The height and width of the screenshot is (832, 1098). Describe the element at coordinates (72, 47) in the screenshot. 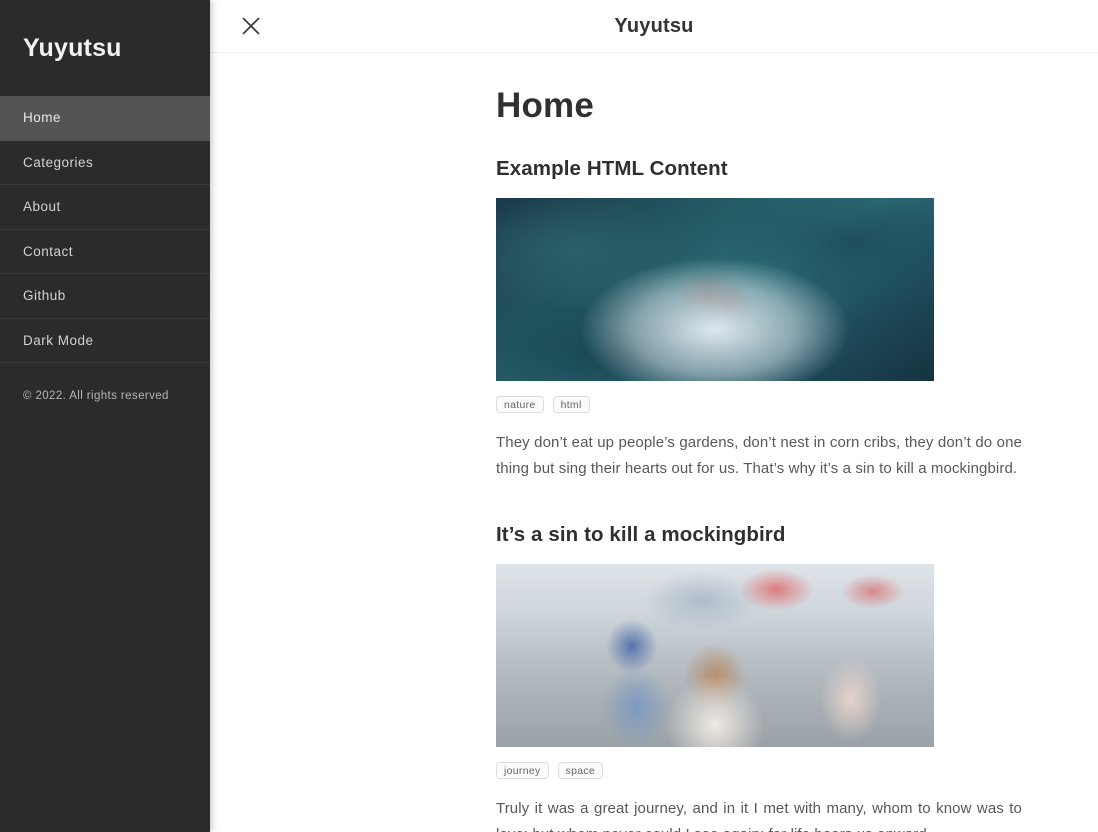

I see `sidebar-brand: Yuyutsu` at that location.